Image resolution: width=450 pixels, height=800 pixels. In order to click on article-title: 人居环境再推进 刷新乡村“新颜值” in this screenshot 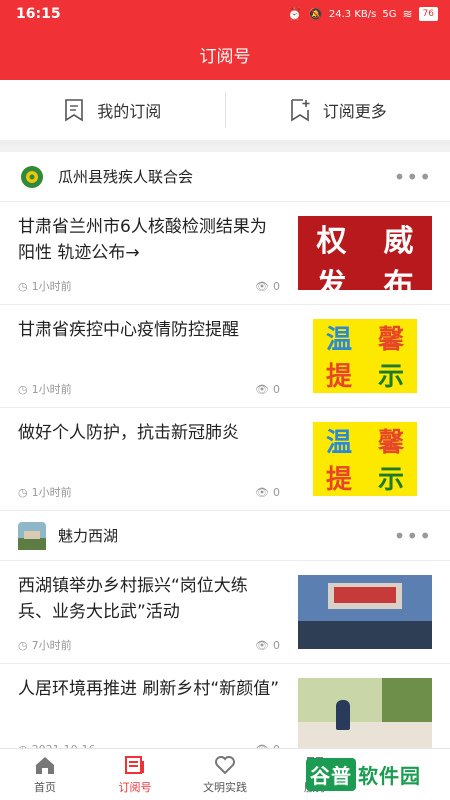, I will do `click(149, 689)`.